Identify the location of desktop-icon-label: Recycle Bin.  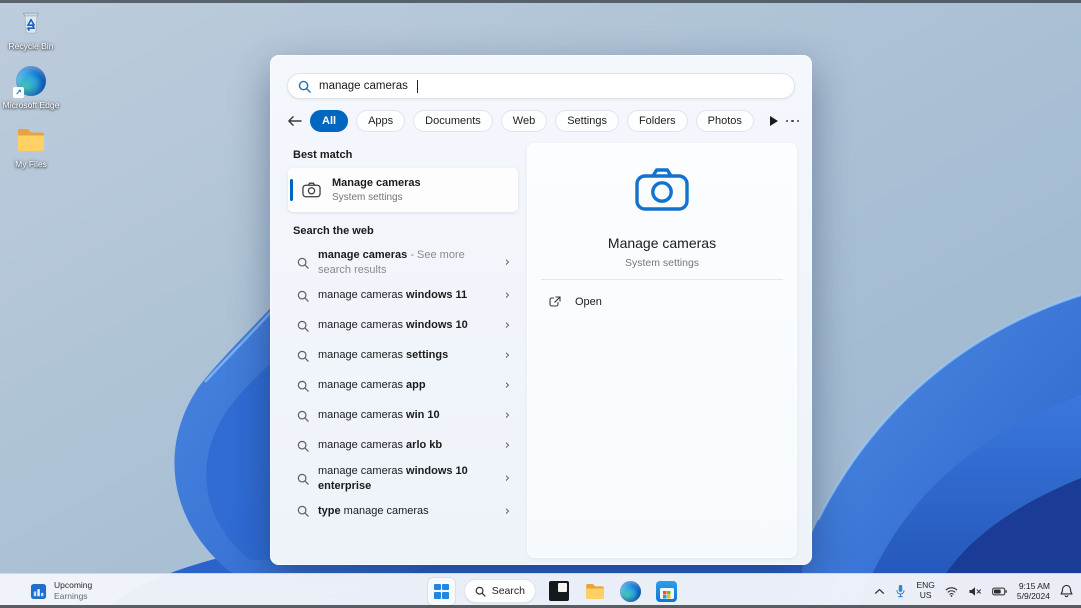
(31, 46).